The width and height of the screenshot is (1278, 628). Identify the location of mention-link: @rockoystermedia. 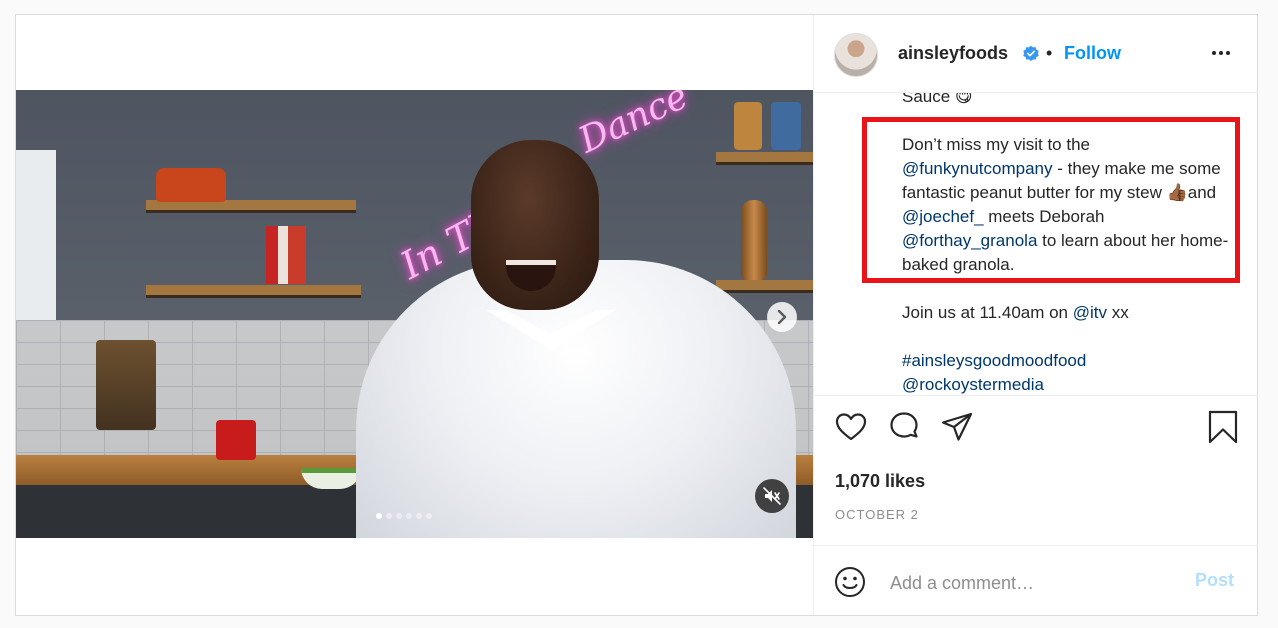
(1072, 384).